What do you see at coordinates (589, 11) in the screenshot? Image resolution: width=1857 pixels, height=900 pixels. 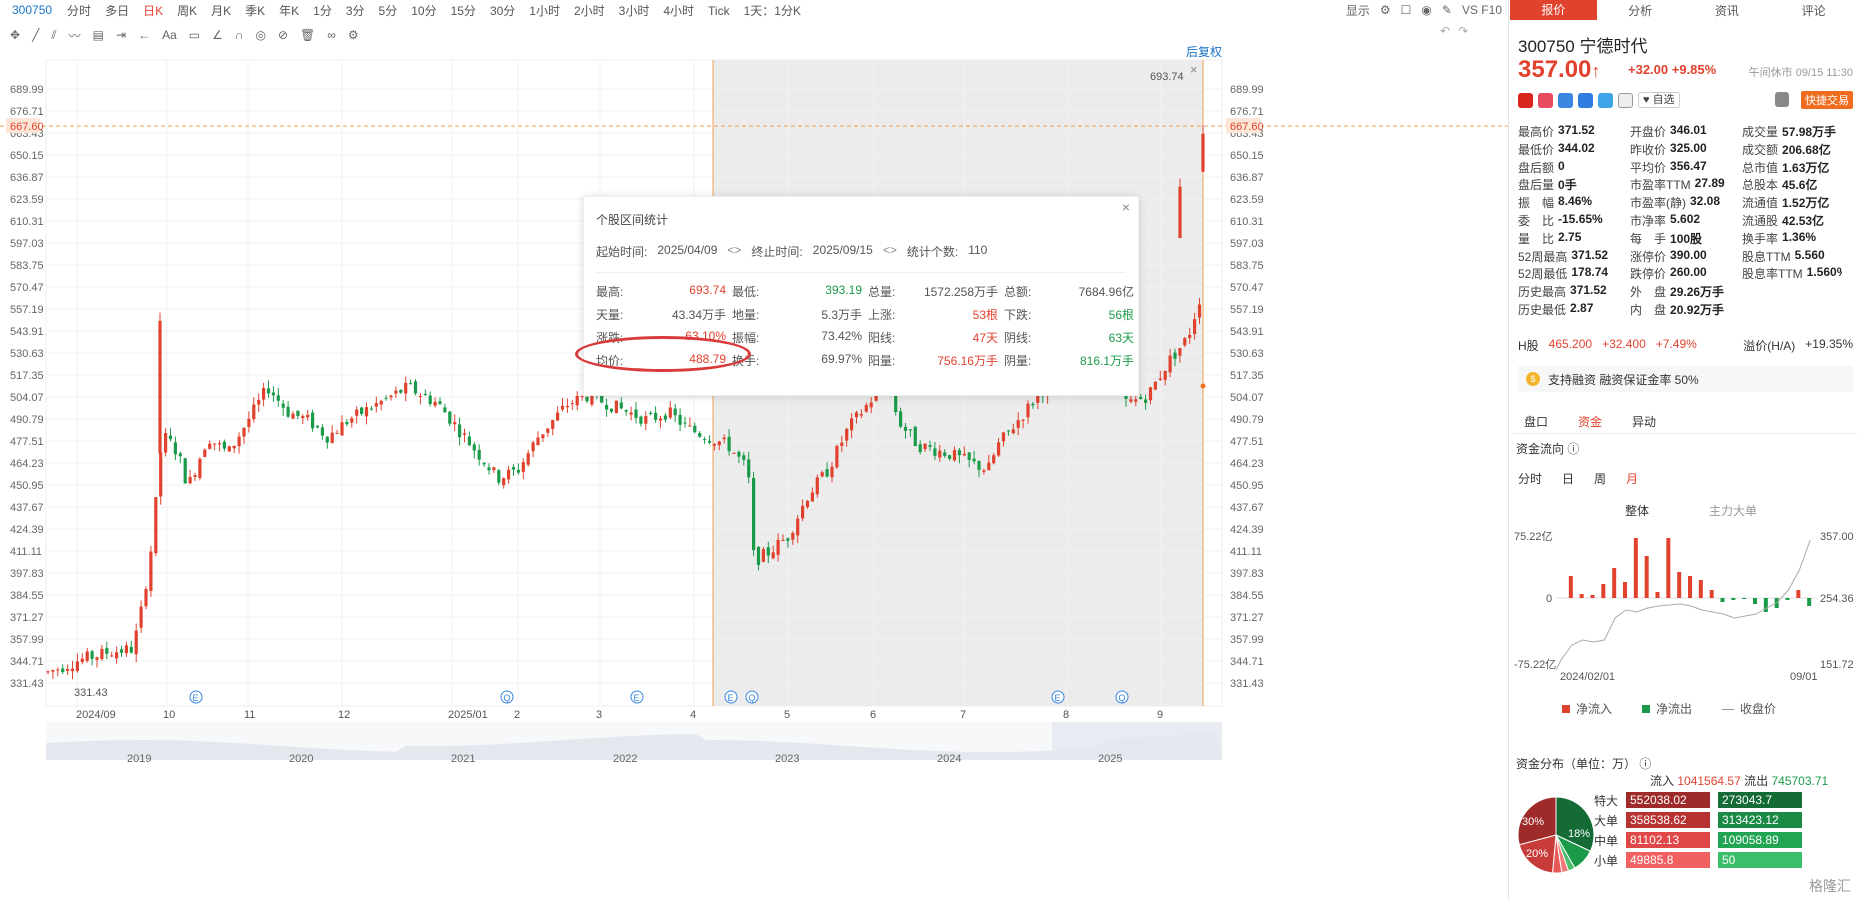 I see `period-tab: 2小时` at bounding box center [589, 11].